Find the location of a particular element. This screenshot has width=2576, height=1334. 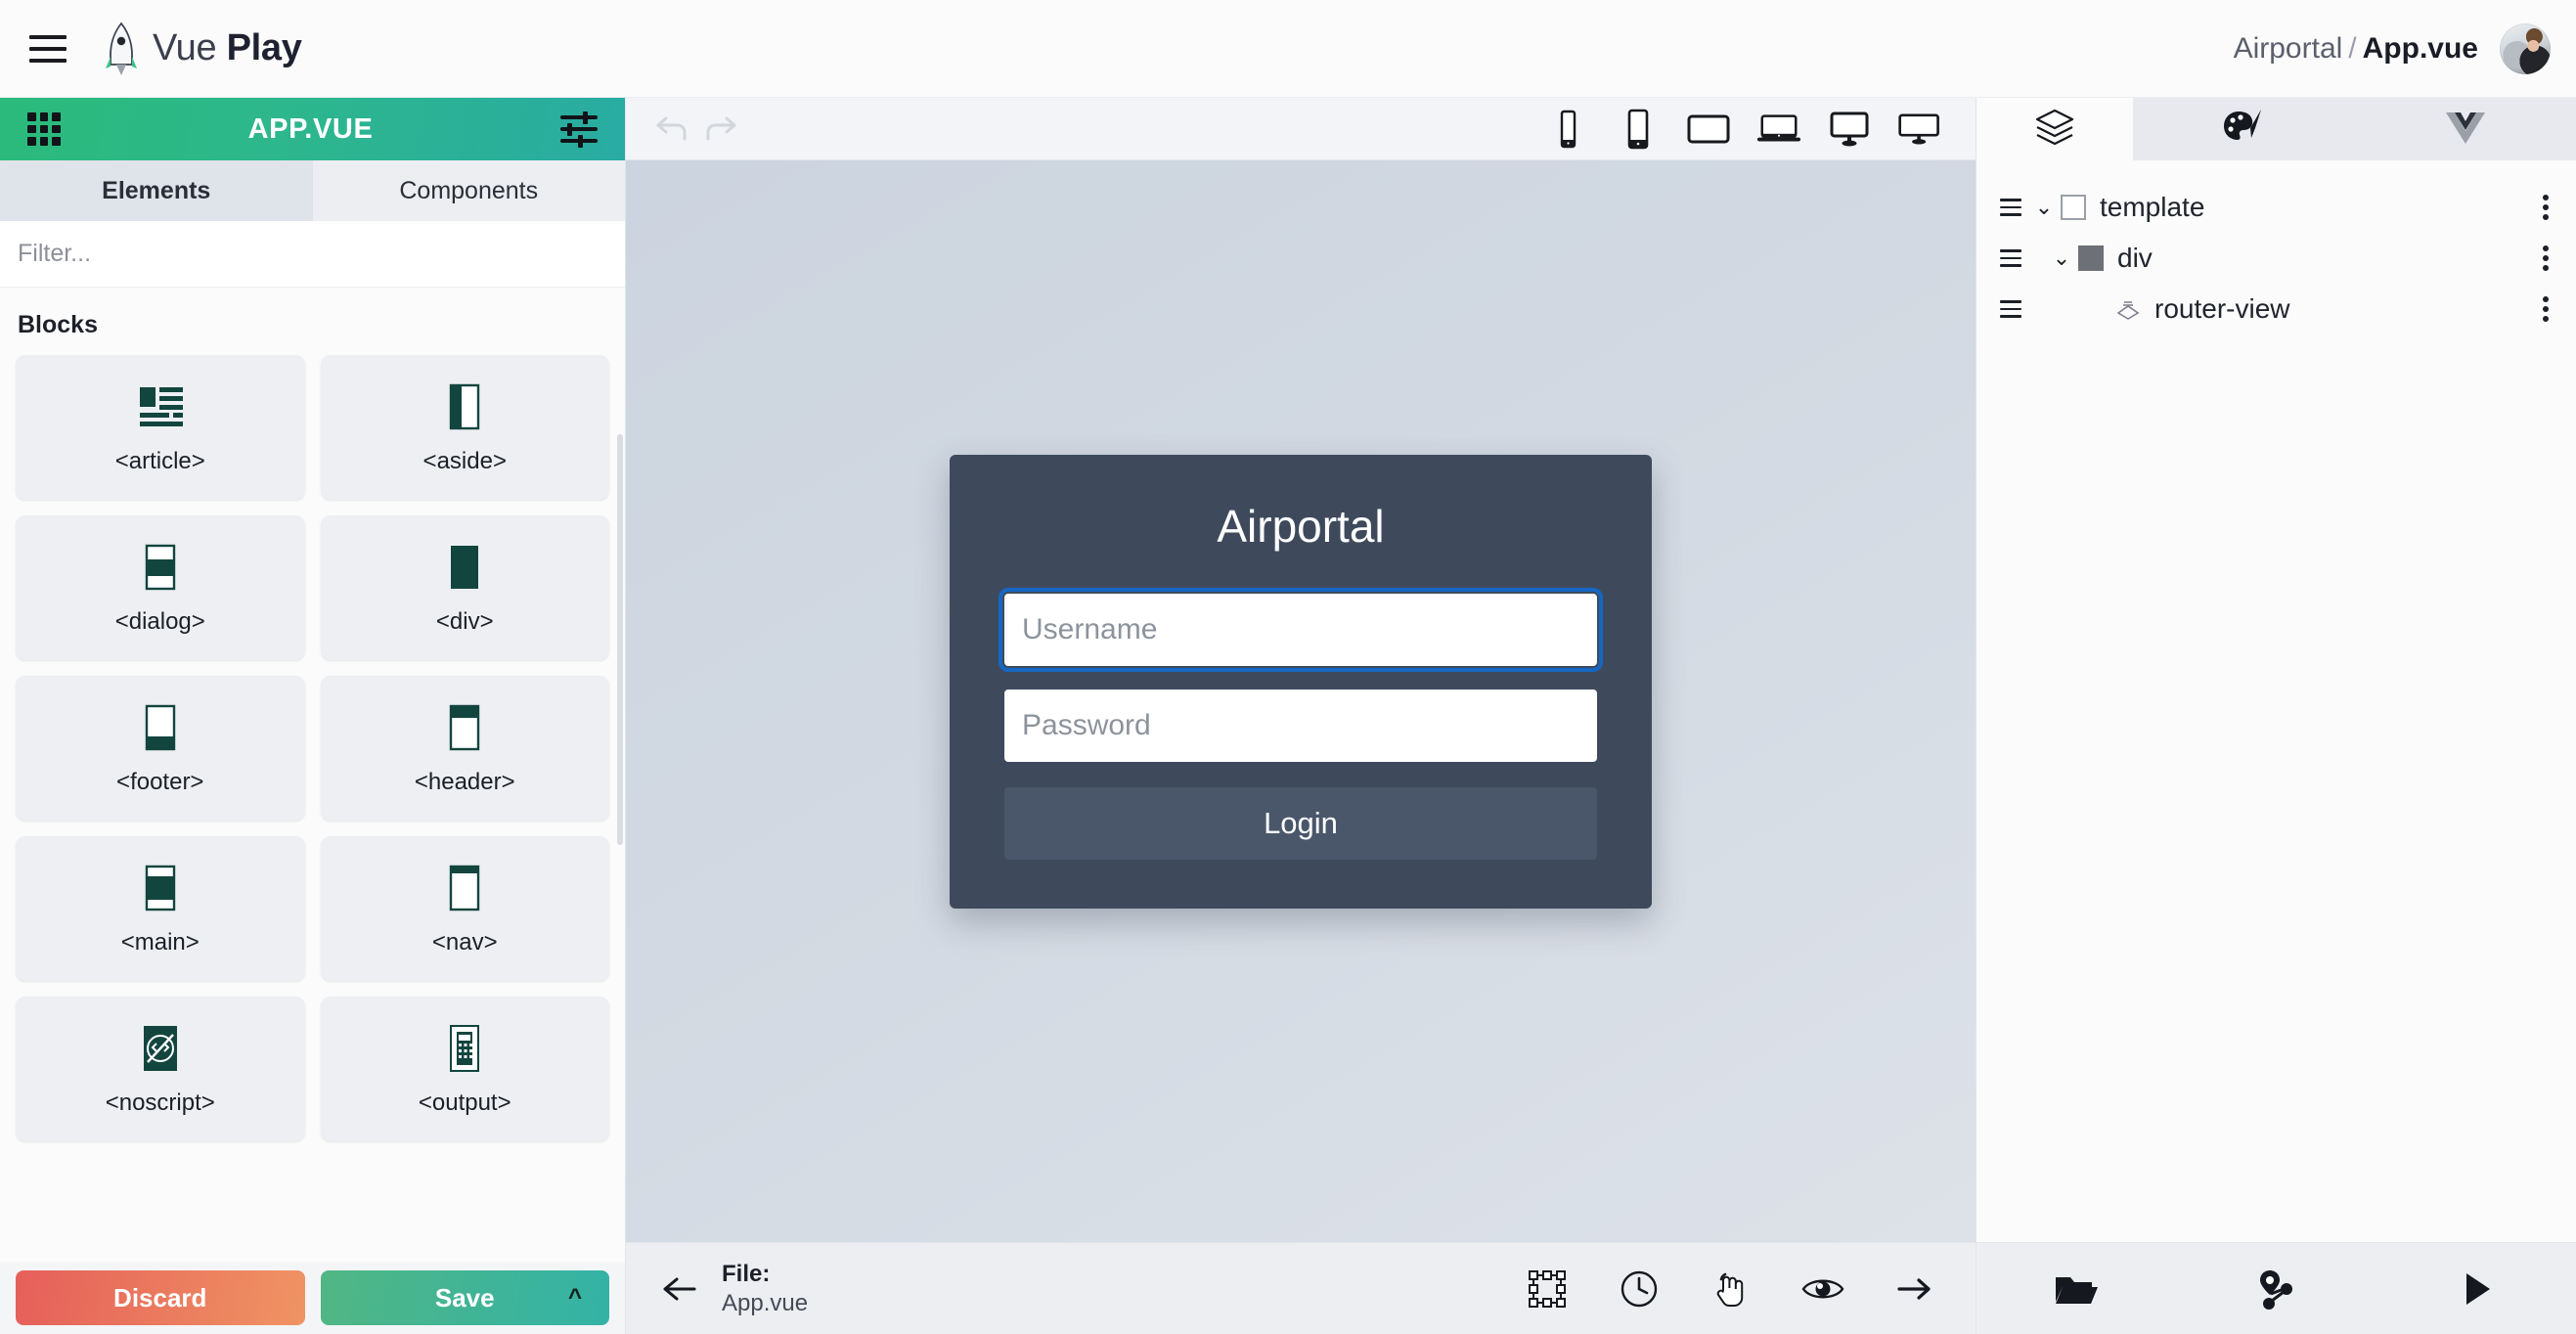

username-input: Username is located at coordinates (1301, 630).